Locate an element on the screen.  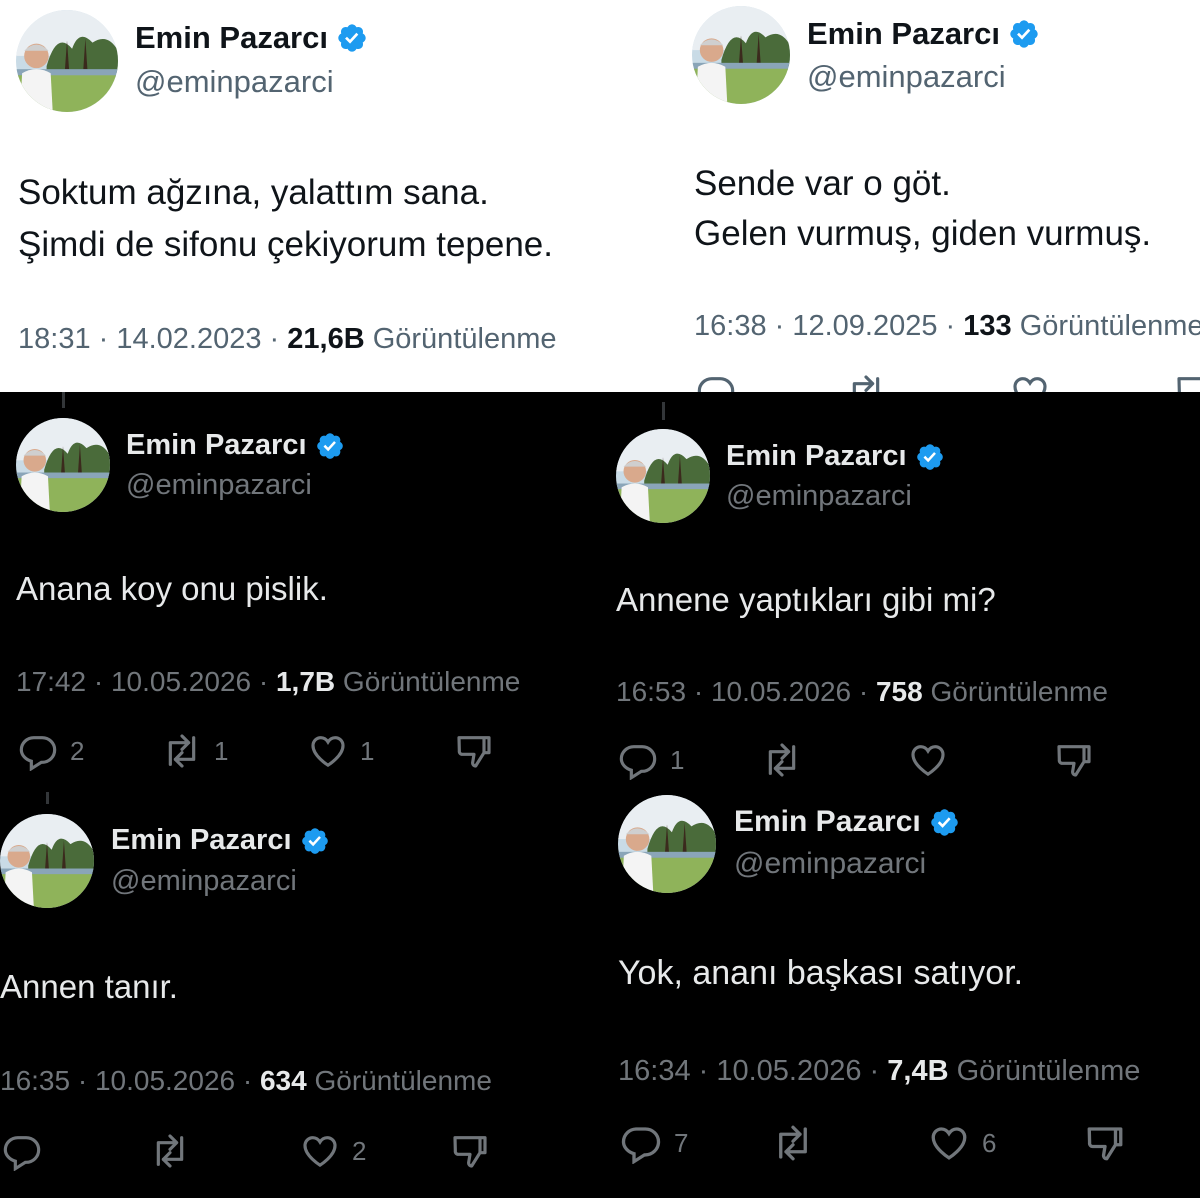
reply-count: 7 is located at coordinates (681, 1142).